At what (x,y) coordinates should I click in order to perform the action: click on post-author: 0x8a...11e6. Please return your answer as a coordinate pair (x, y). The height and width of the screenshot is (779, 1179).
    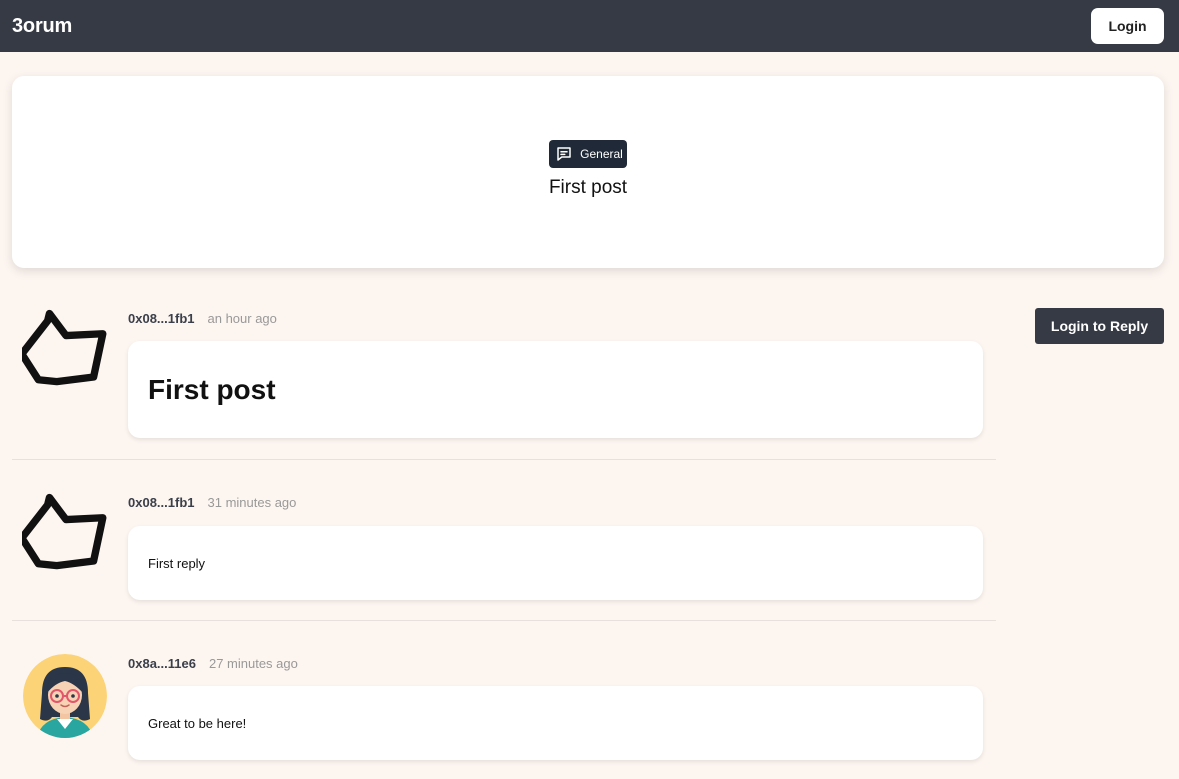
    Looking at the image, I should click on (162, 663).